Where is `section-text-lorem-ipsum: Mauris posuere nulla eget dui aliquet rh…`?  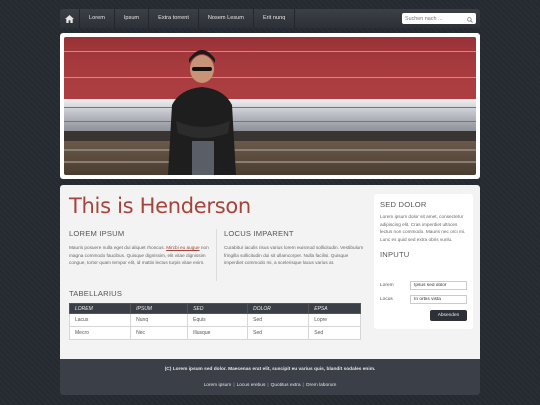
section-text-lorem-ipsum: Mauris posuere nulla eget dui aliquet rh… is located at coordinates (139, 255).